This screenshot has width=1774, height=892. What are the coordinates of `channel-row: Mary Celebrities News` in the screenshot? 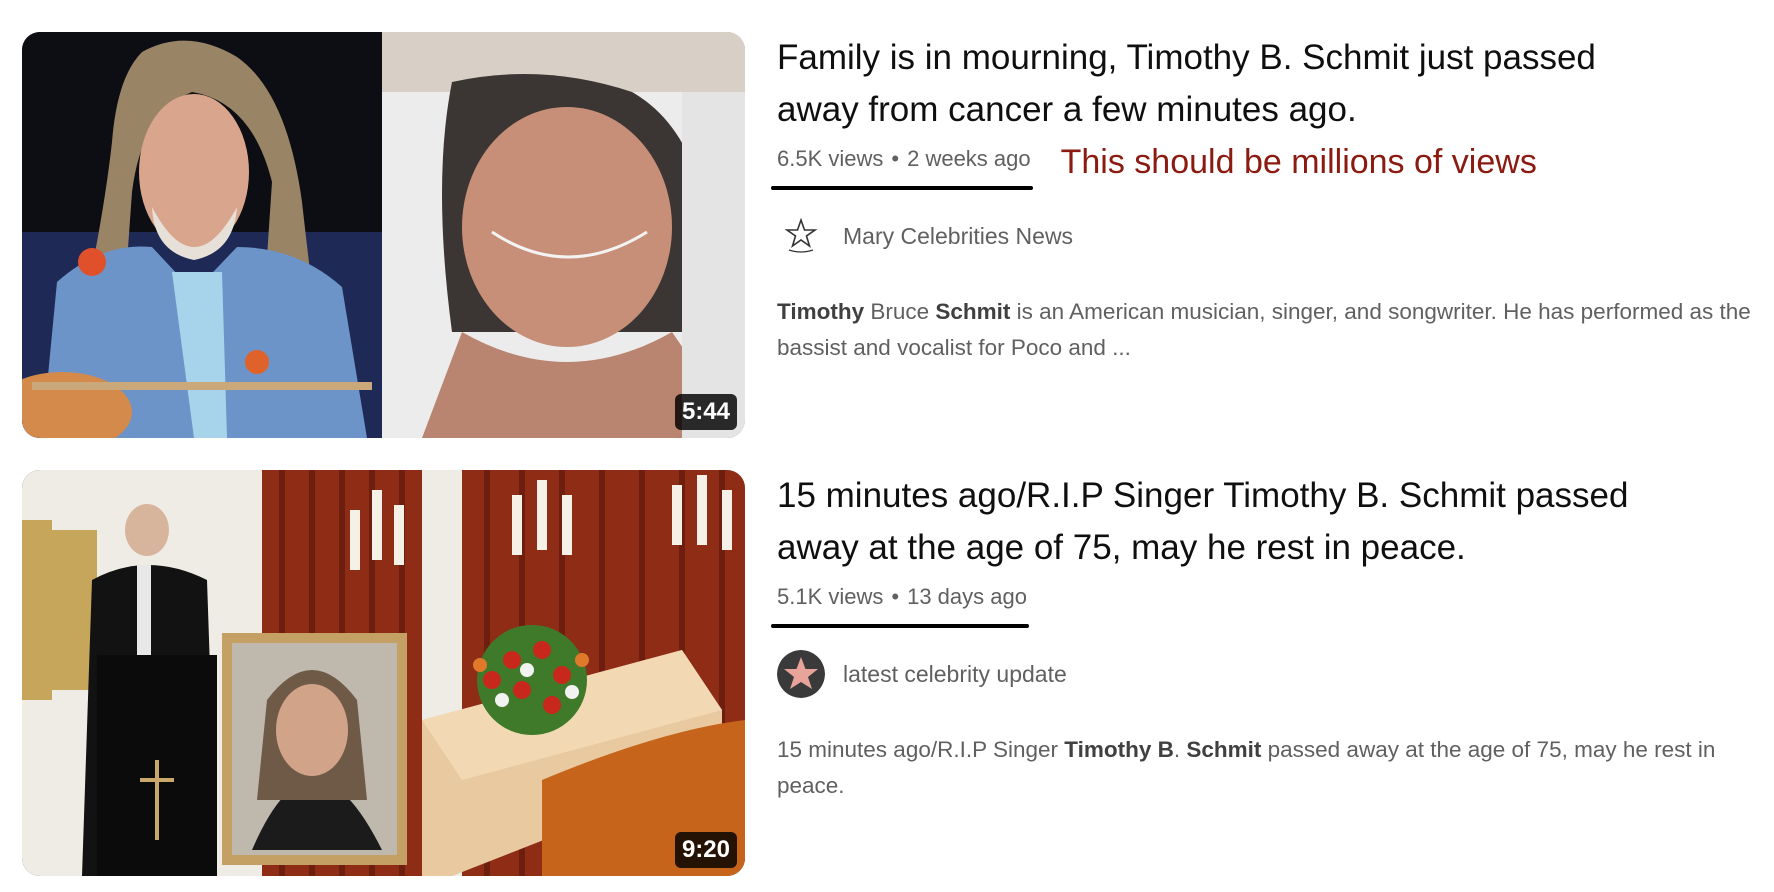 It's located at (1269, 236).